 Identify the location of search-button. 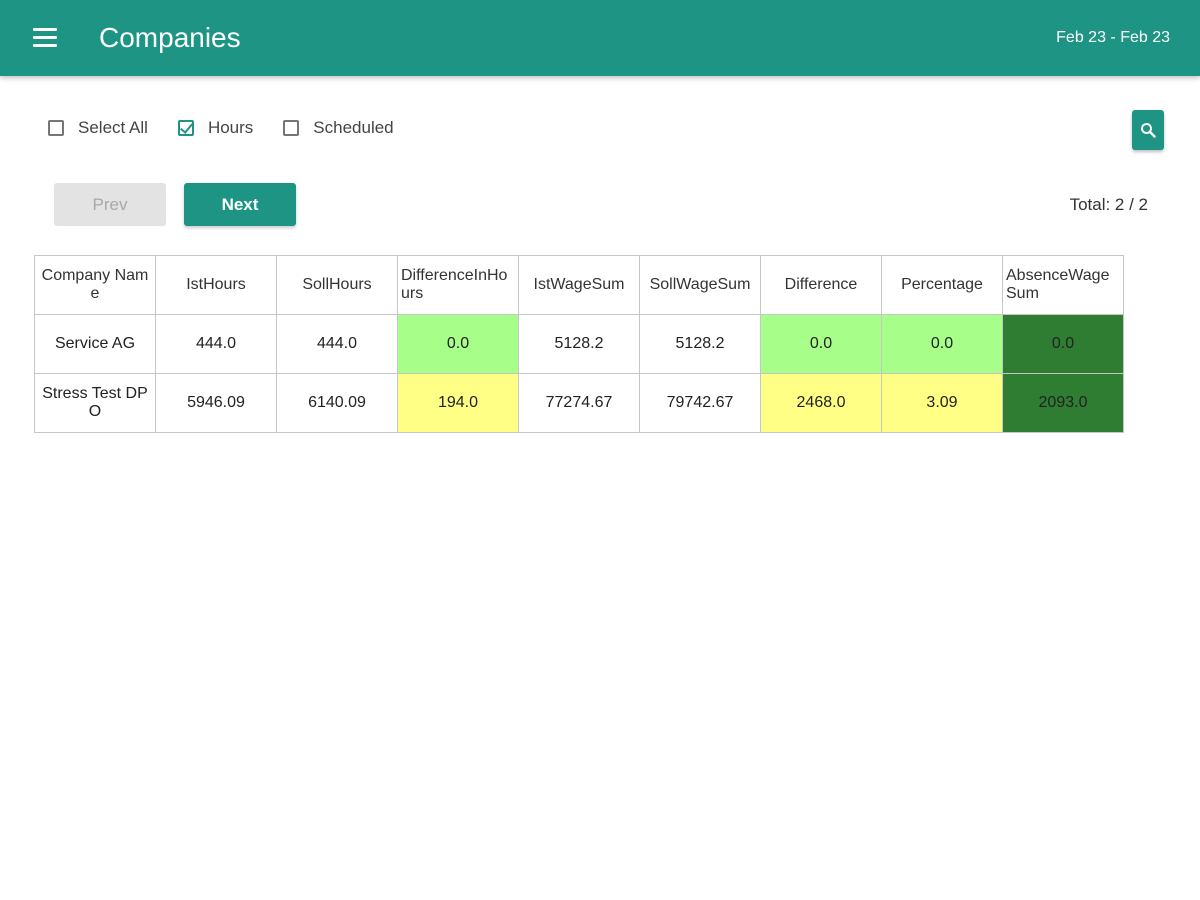
(1148, 130).